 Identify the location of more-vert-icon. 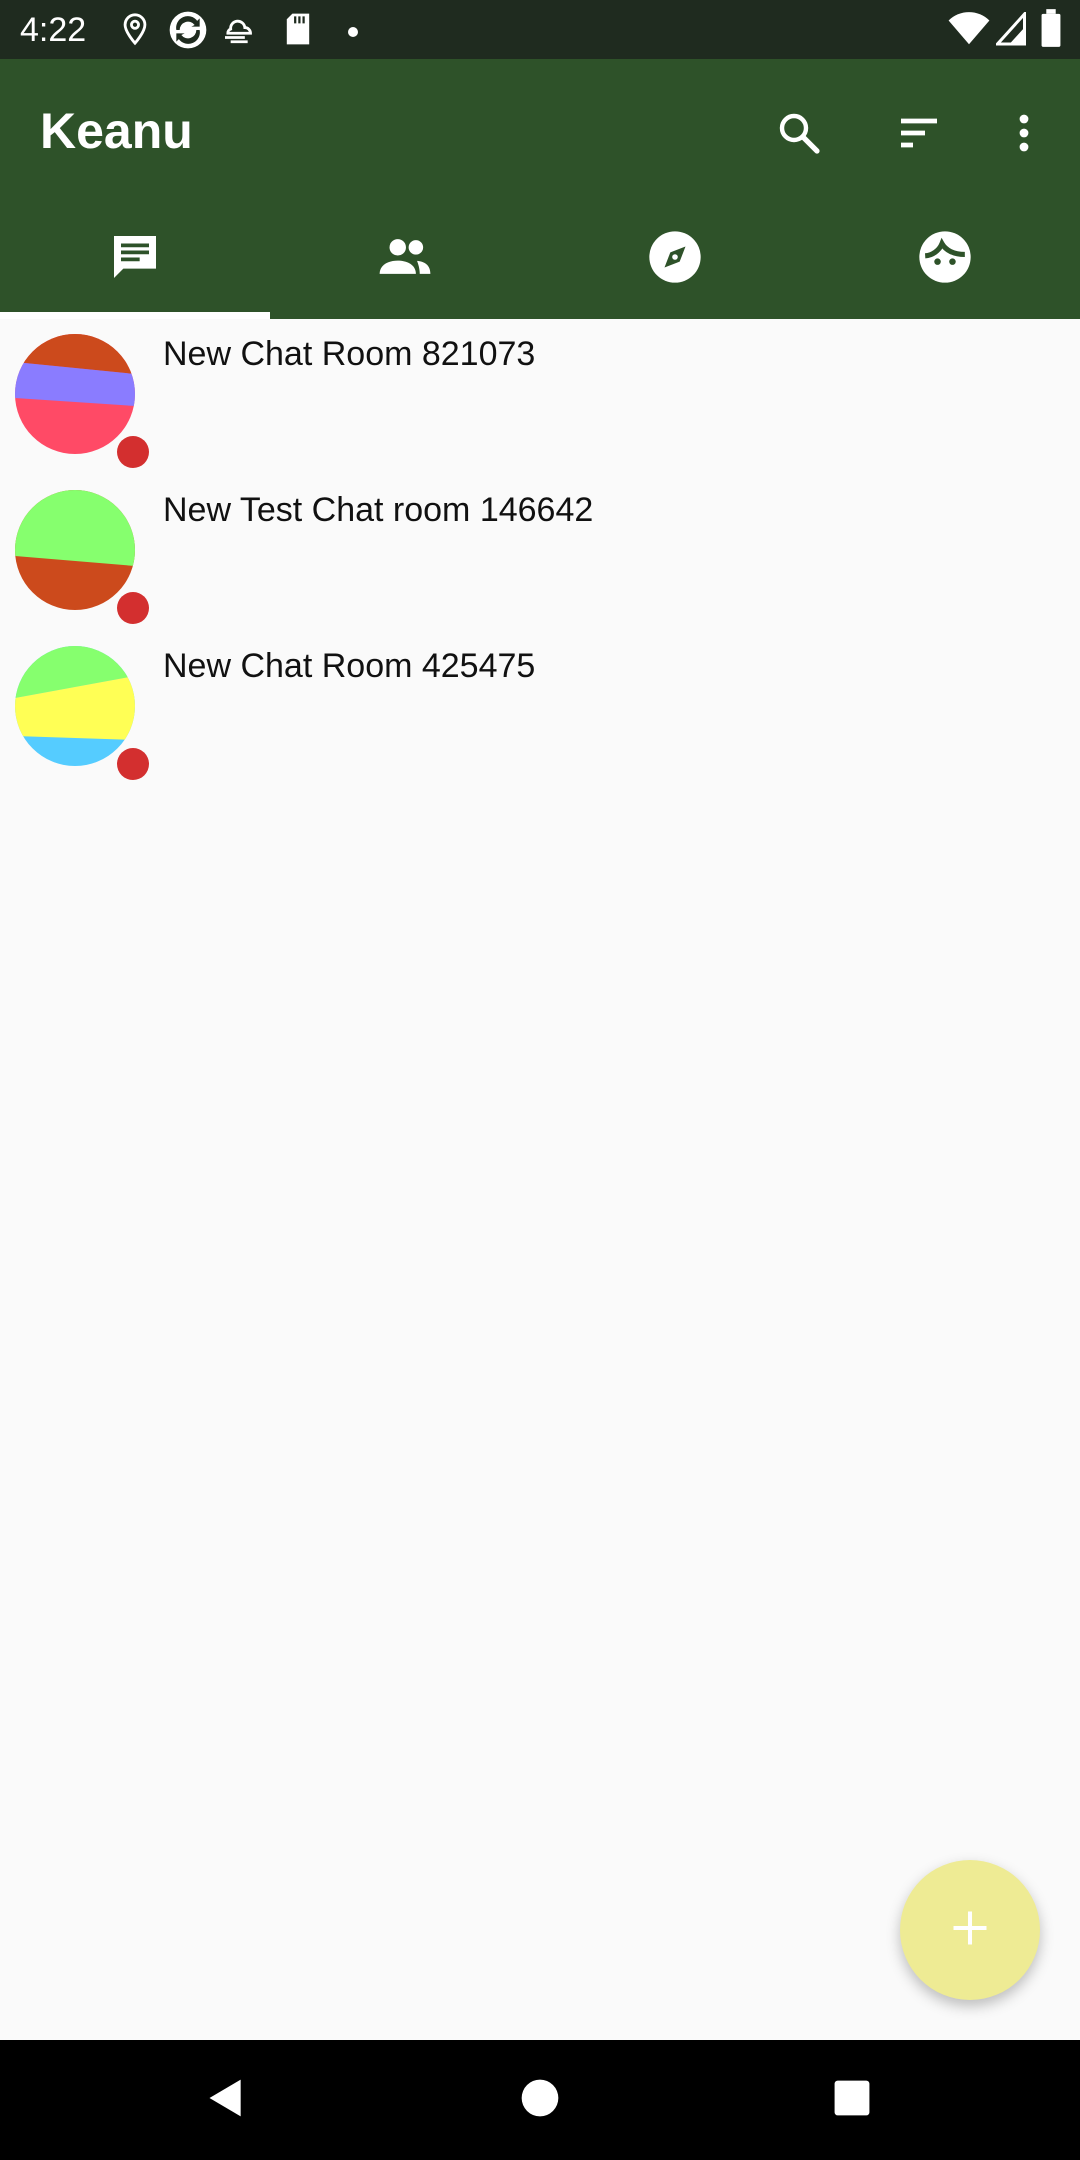
(1024, 135).